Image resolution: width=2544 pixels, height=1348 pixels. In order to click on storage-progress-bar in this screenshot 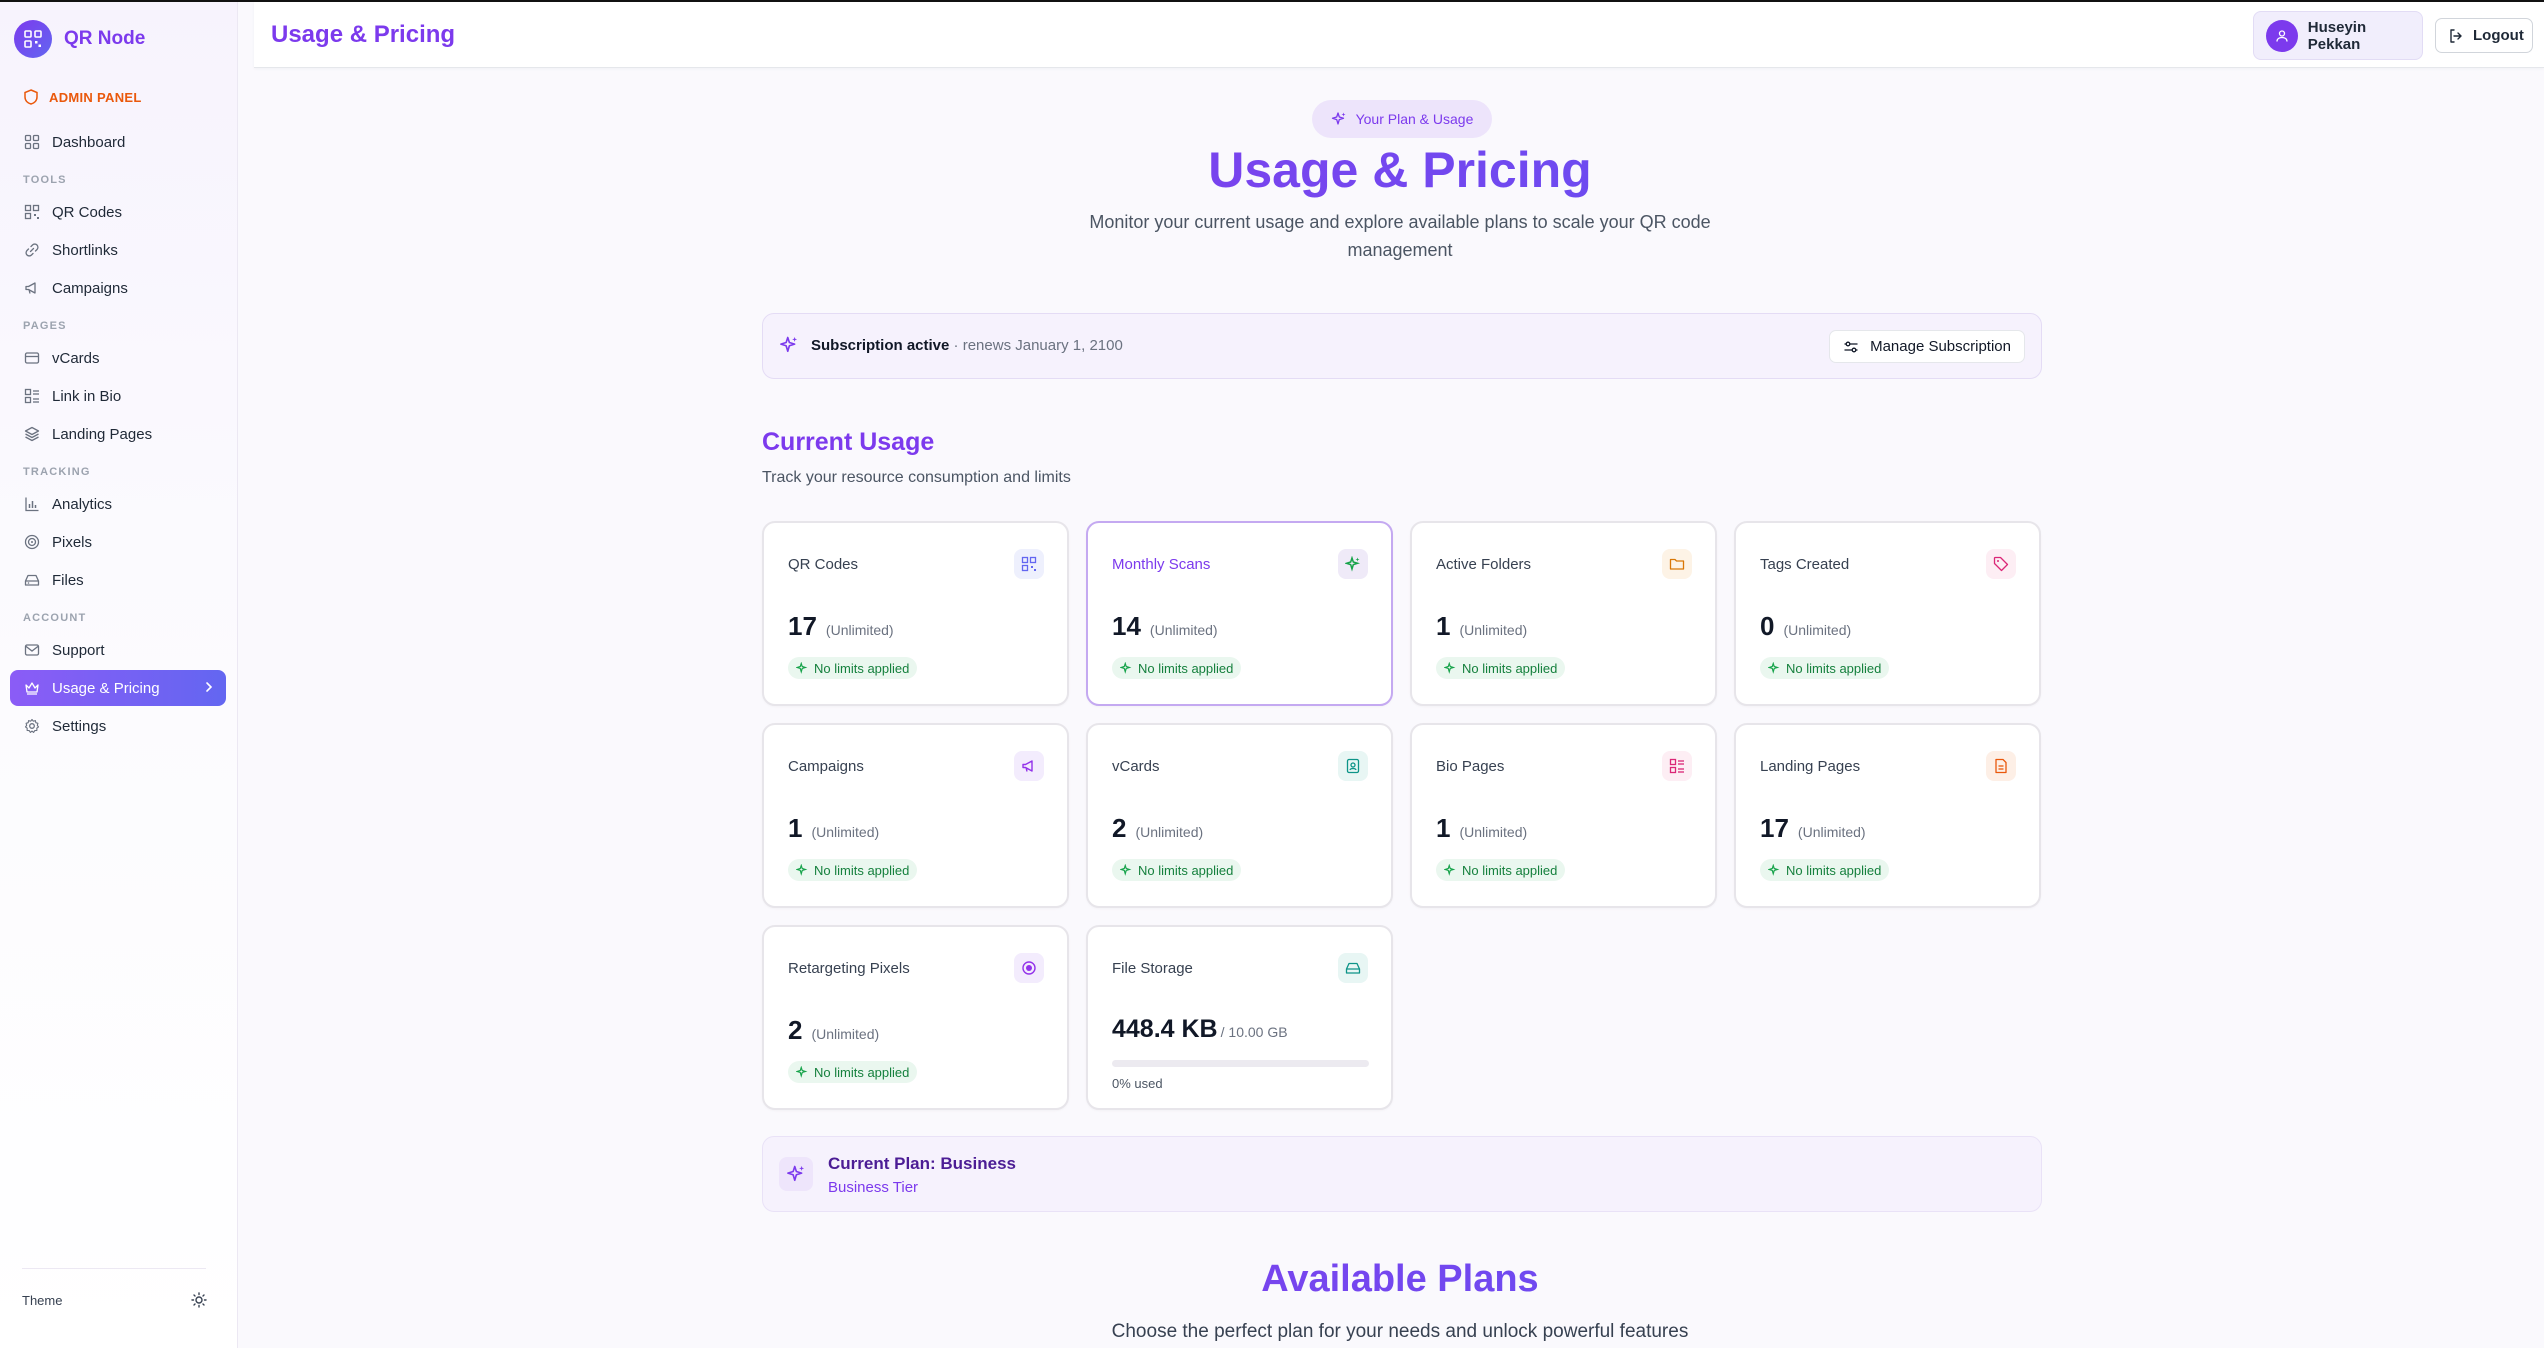, I will do `click(1240, 1063)`.